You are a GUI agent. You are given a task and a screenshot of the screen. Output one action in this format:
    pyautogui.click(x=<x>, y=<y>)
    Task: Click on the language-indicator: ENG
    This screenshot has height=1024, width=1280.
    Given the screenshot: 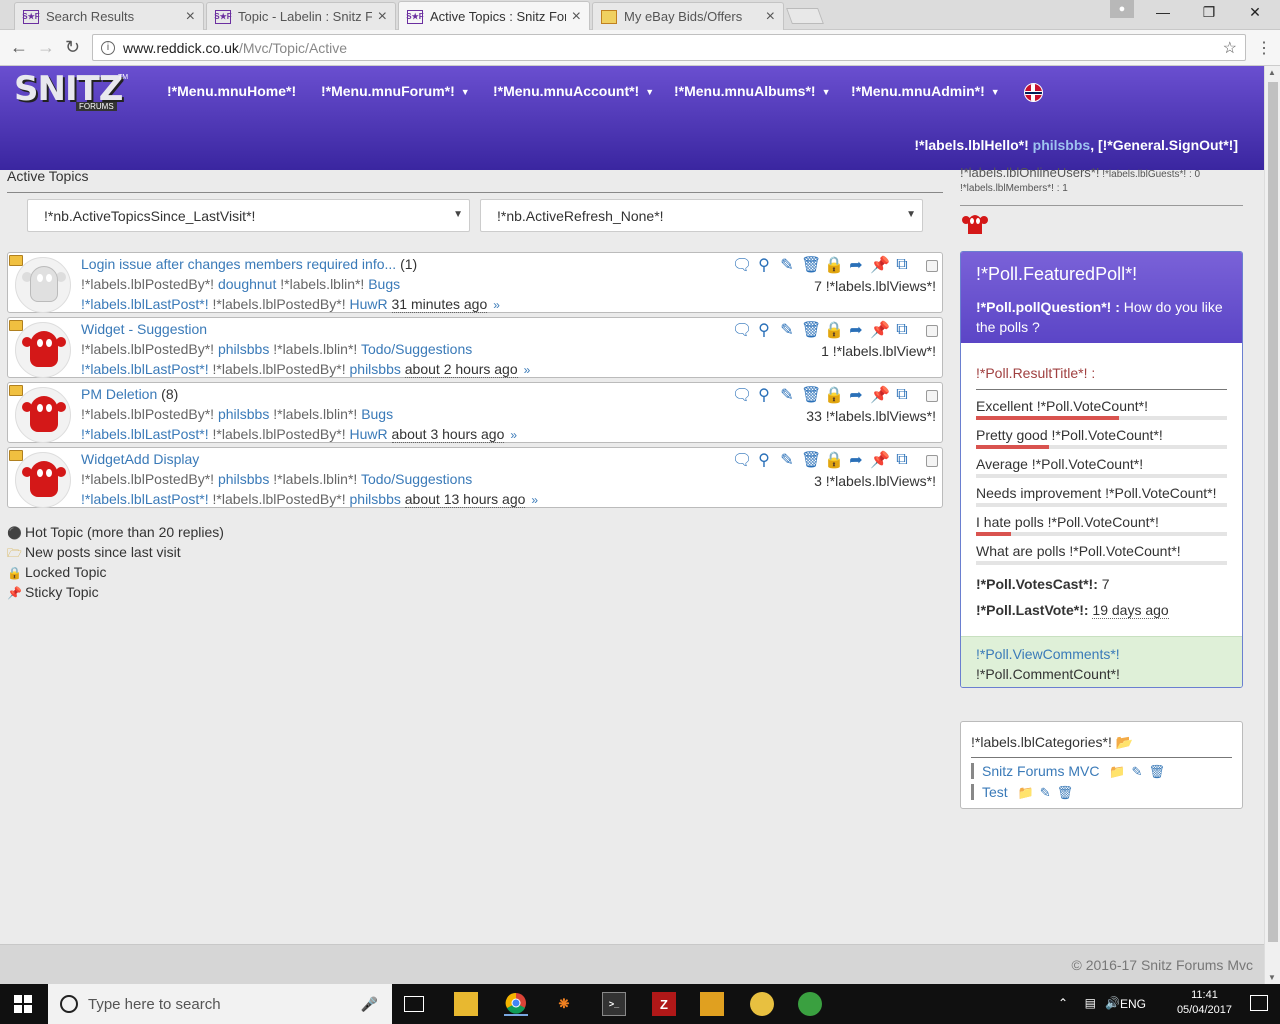 What is the action you would take?
    pyautogui.click(x=1133, y=1004)
    